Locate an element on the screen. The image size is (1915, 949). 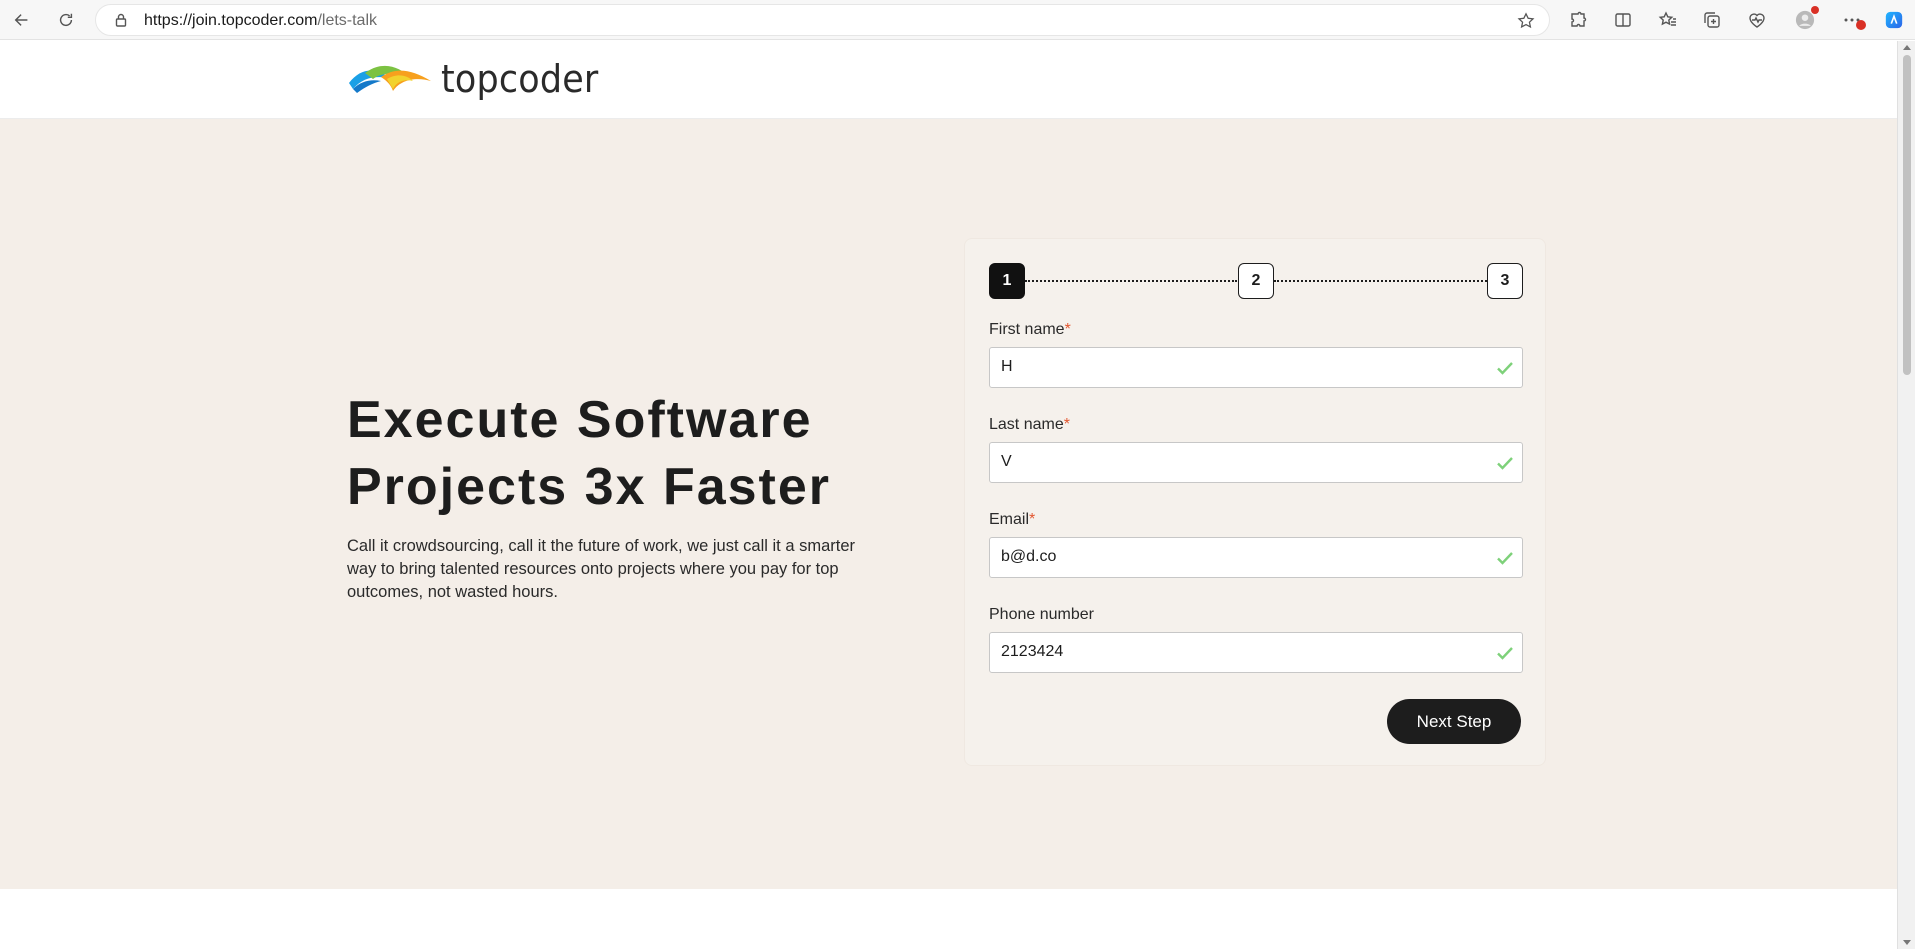
reload-icon is located at coordinates (66, 20).